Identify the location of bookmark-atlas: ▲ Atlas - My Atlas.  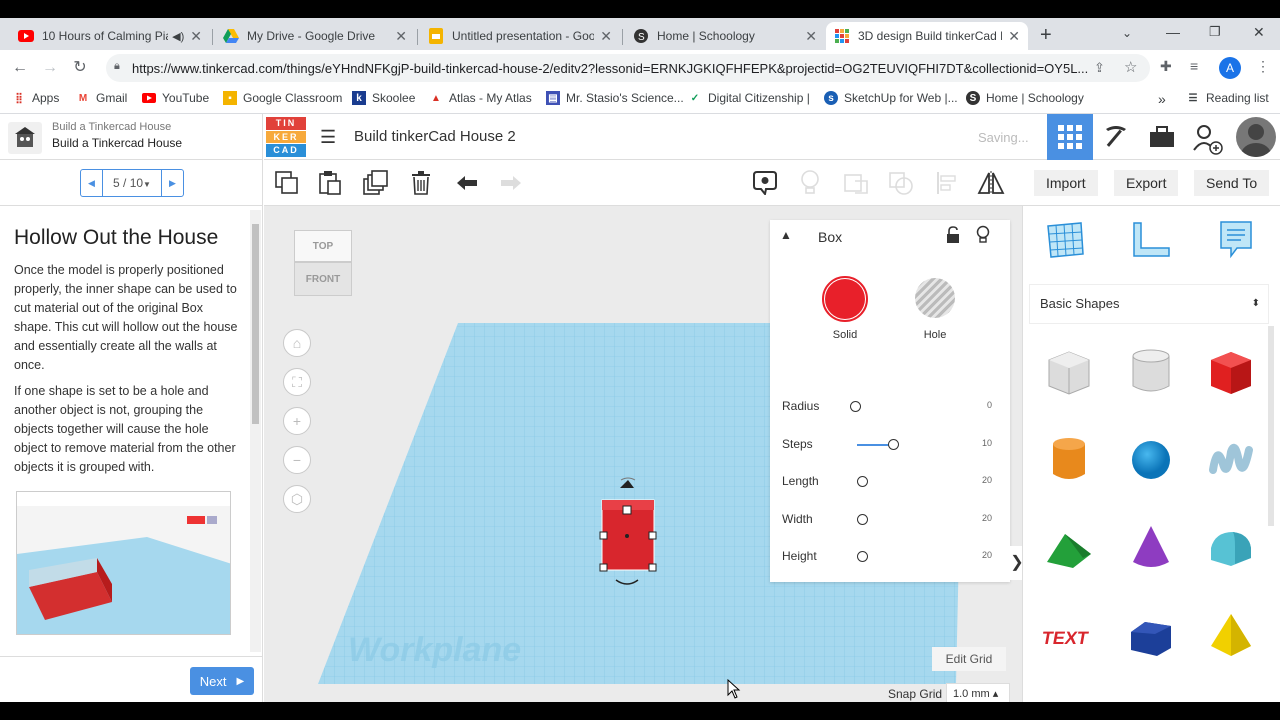
(480, 98).